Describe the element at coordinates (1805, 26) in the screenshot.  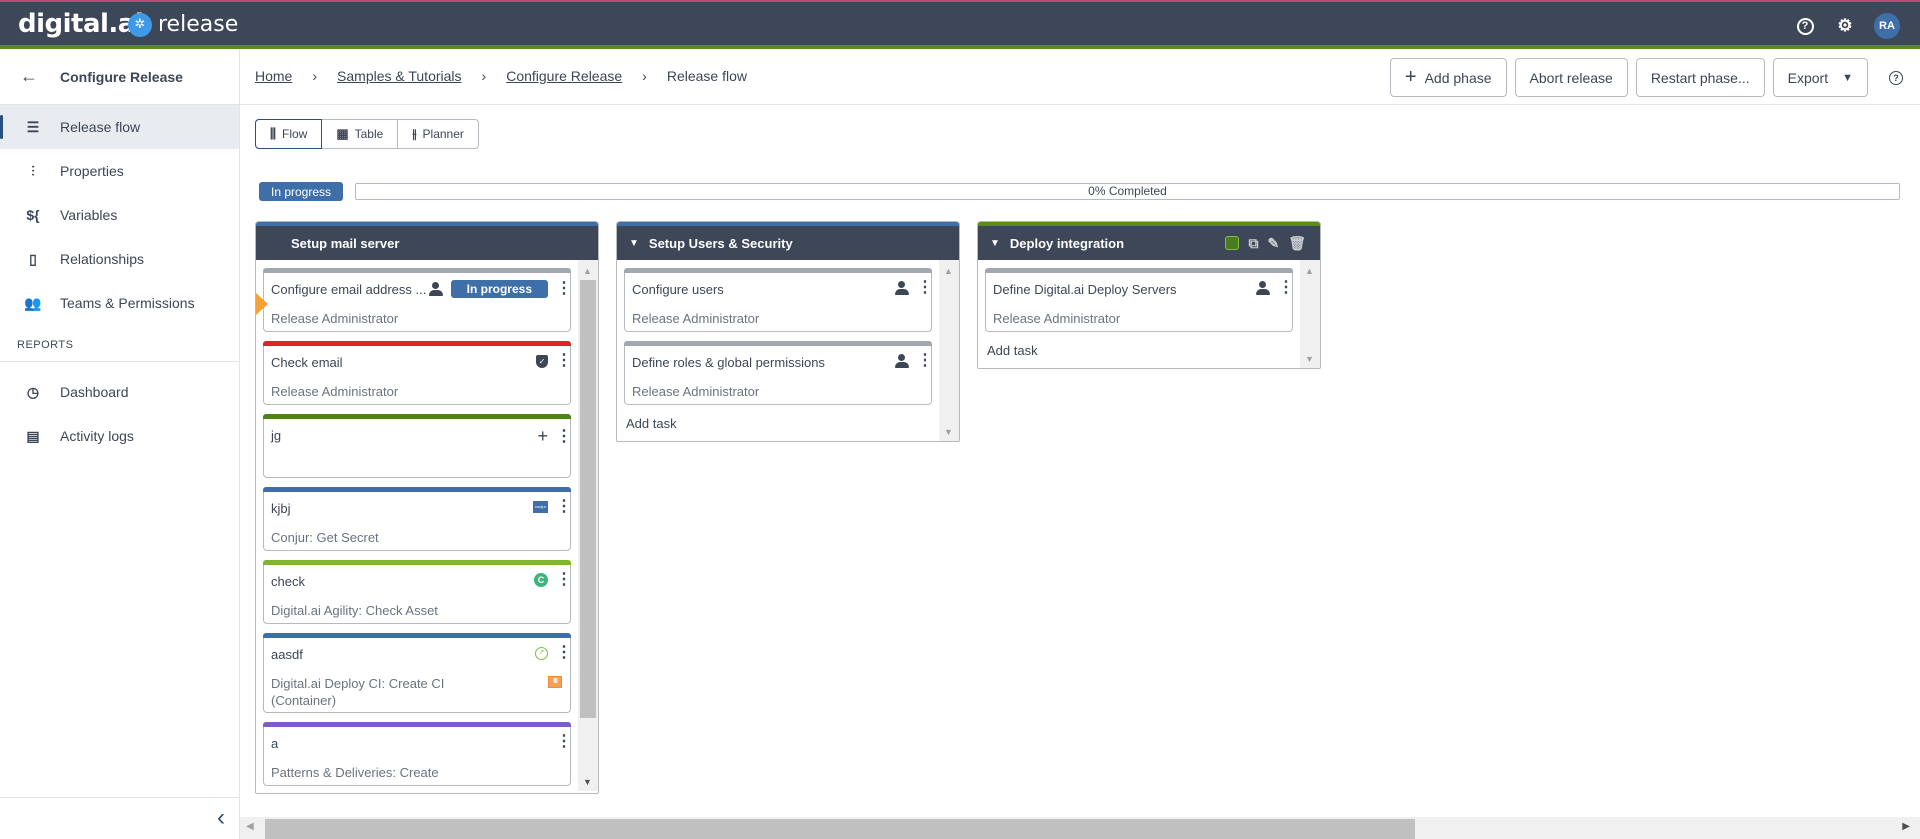
I see `help-button: ?` at that location.